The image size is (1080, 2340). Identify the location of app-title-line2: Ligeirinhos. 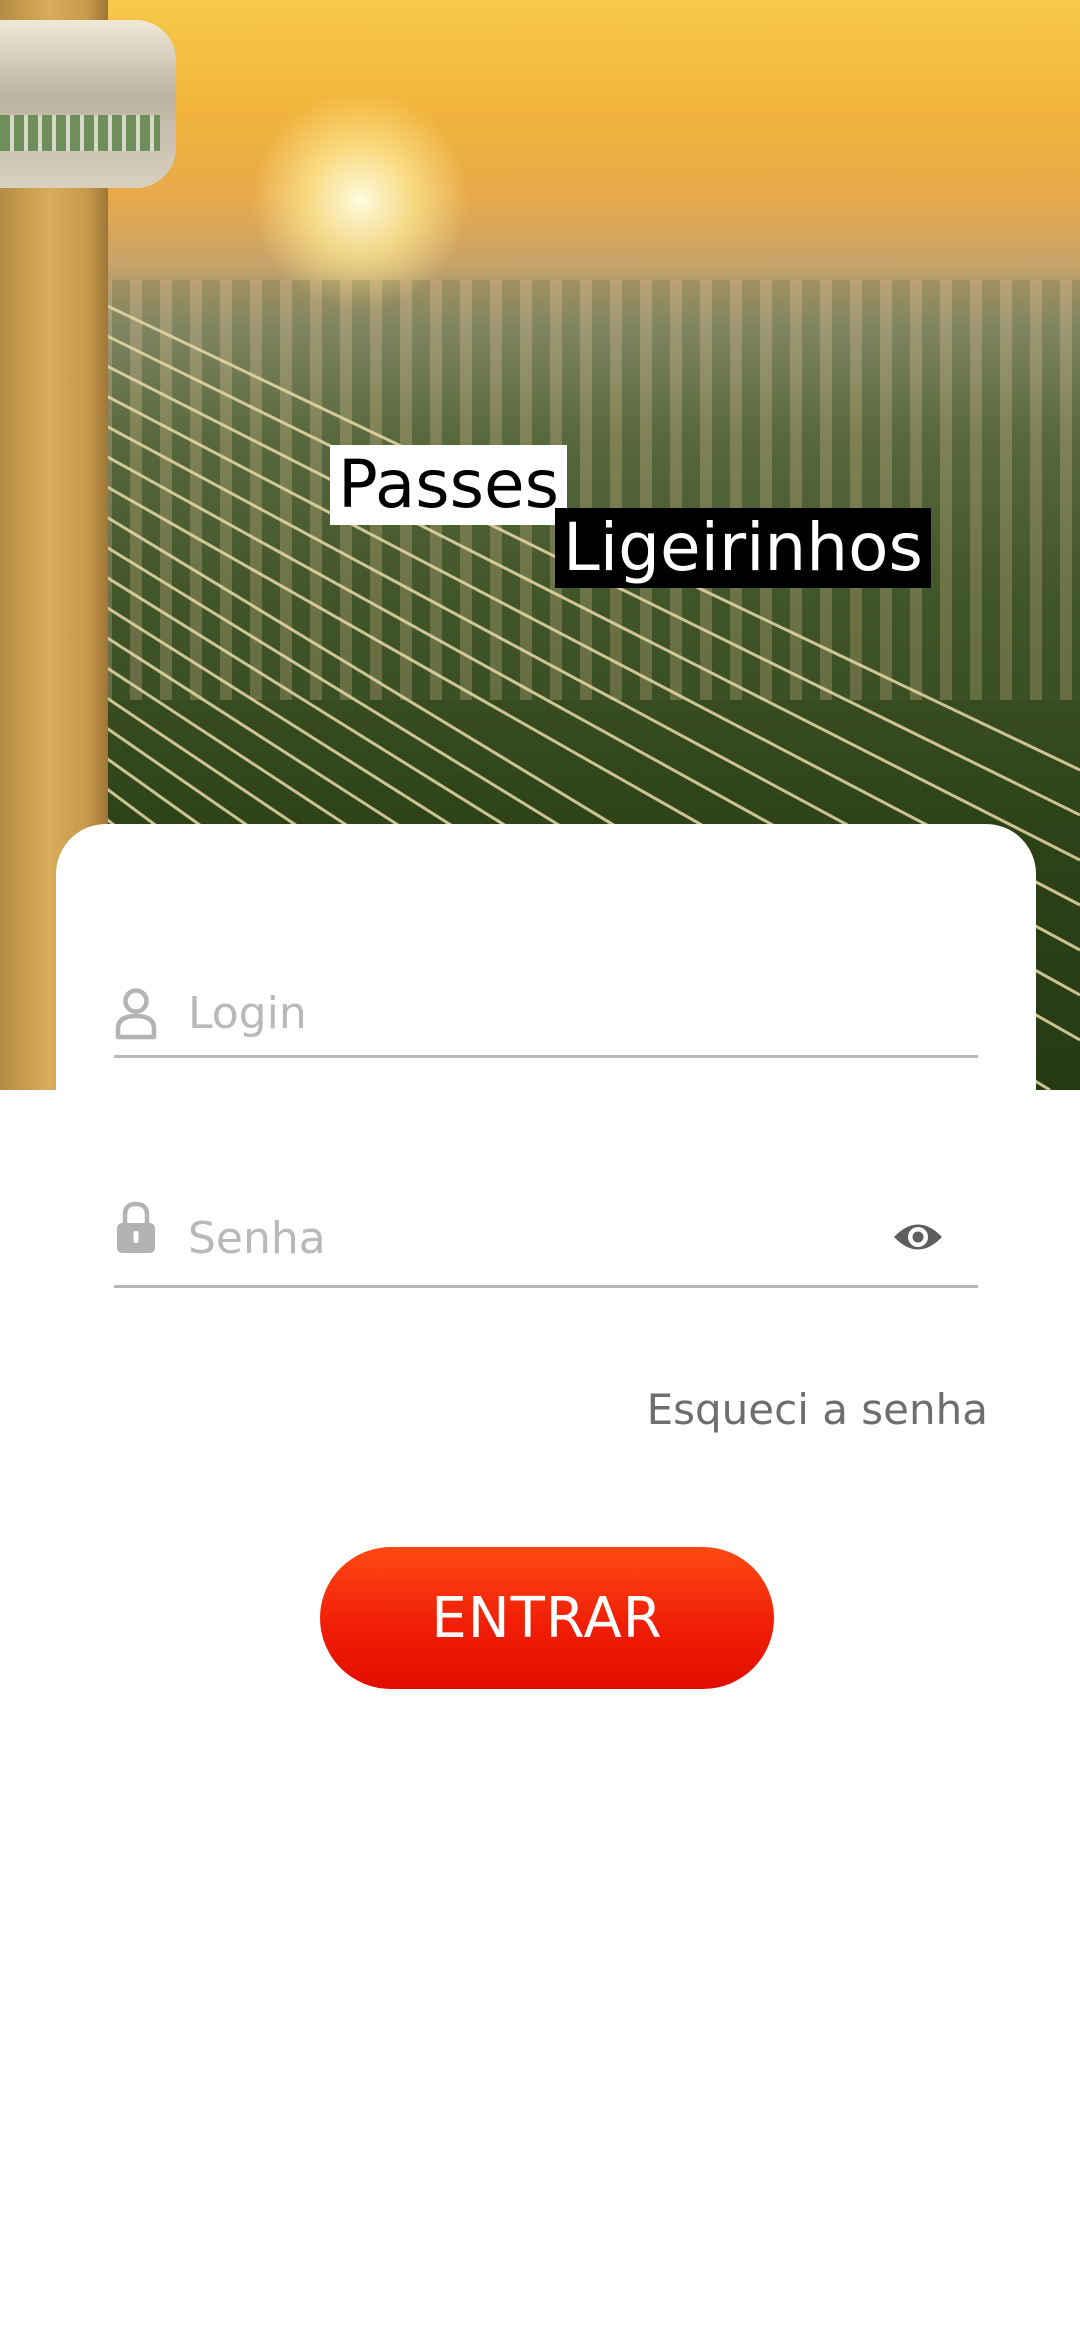
(743, 548).